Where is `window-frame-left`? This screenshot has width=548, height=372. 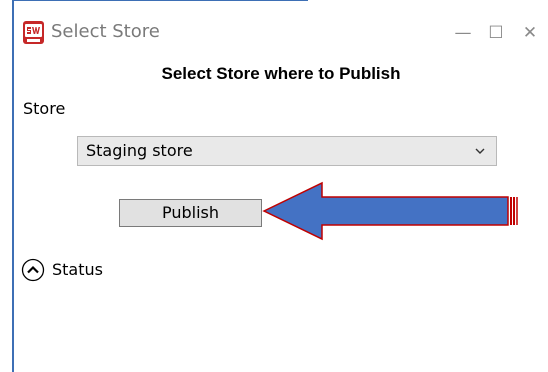 window-frame-left is located at coordinates (13, 186).